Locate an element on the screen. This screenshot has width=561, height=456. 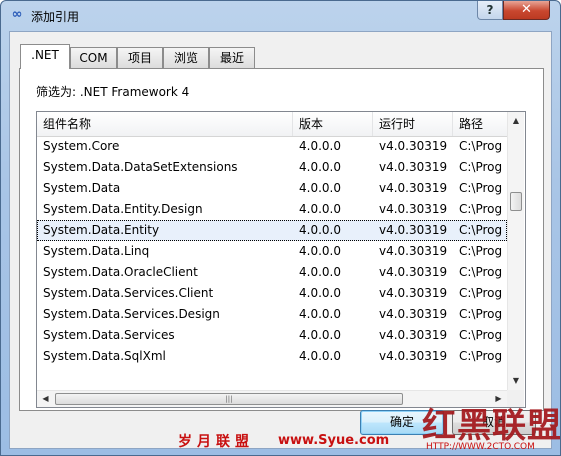
close-button: ✕ is located at coordinates (526, 10).